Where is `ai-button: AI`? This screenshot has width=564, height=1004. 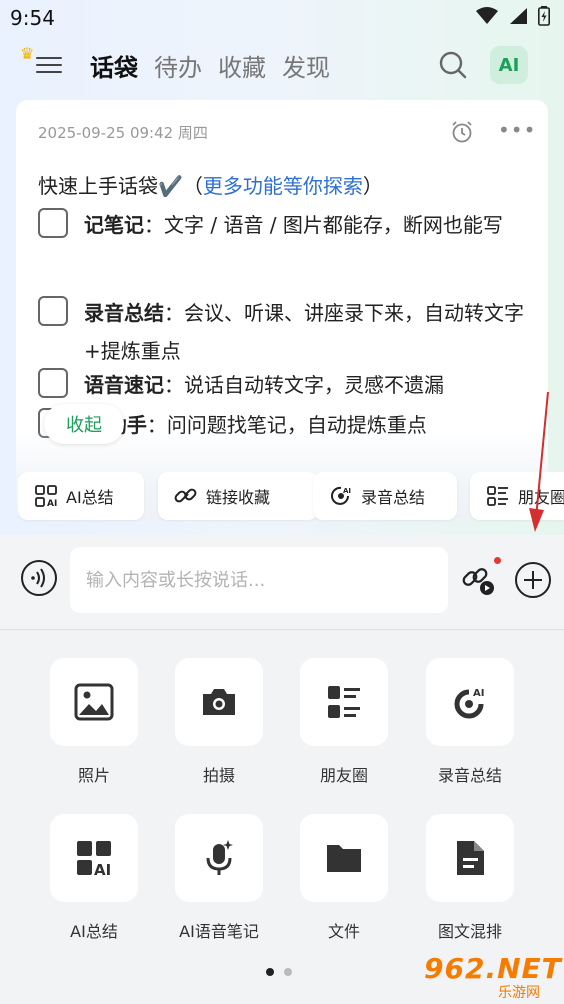
ai-button: AI is located at coordinates (509, 65).